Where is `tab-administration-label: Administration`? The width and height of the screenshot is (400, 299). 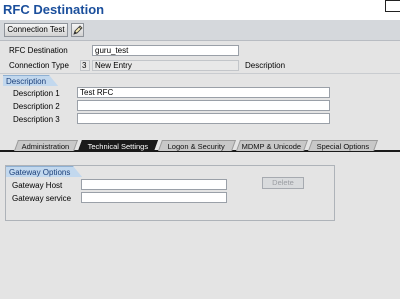 tab-administration-label: Administration is located at coordinates (45, 146).